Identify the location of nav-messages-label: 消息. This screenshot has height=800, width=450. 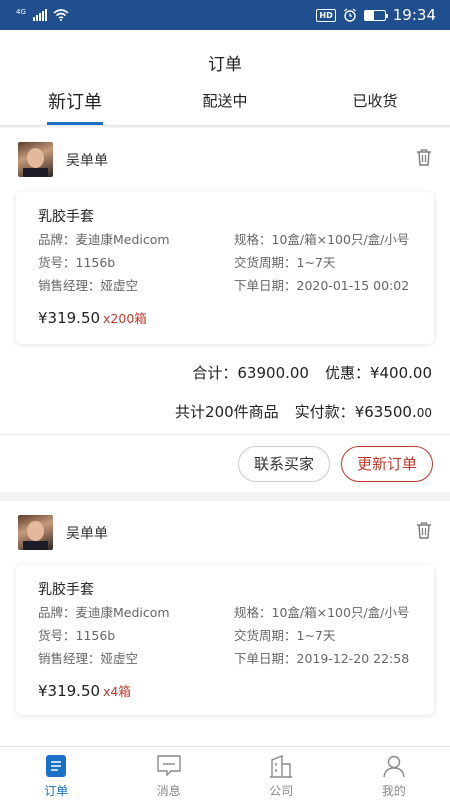
(168, 791).